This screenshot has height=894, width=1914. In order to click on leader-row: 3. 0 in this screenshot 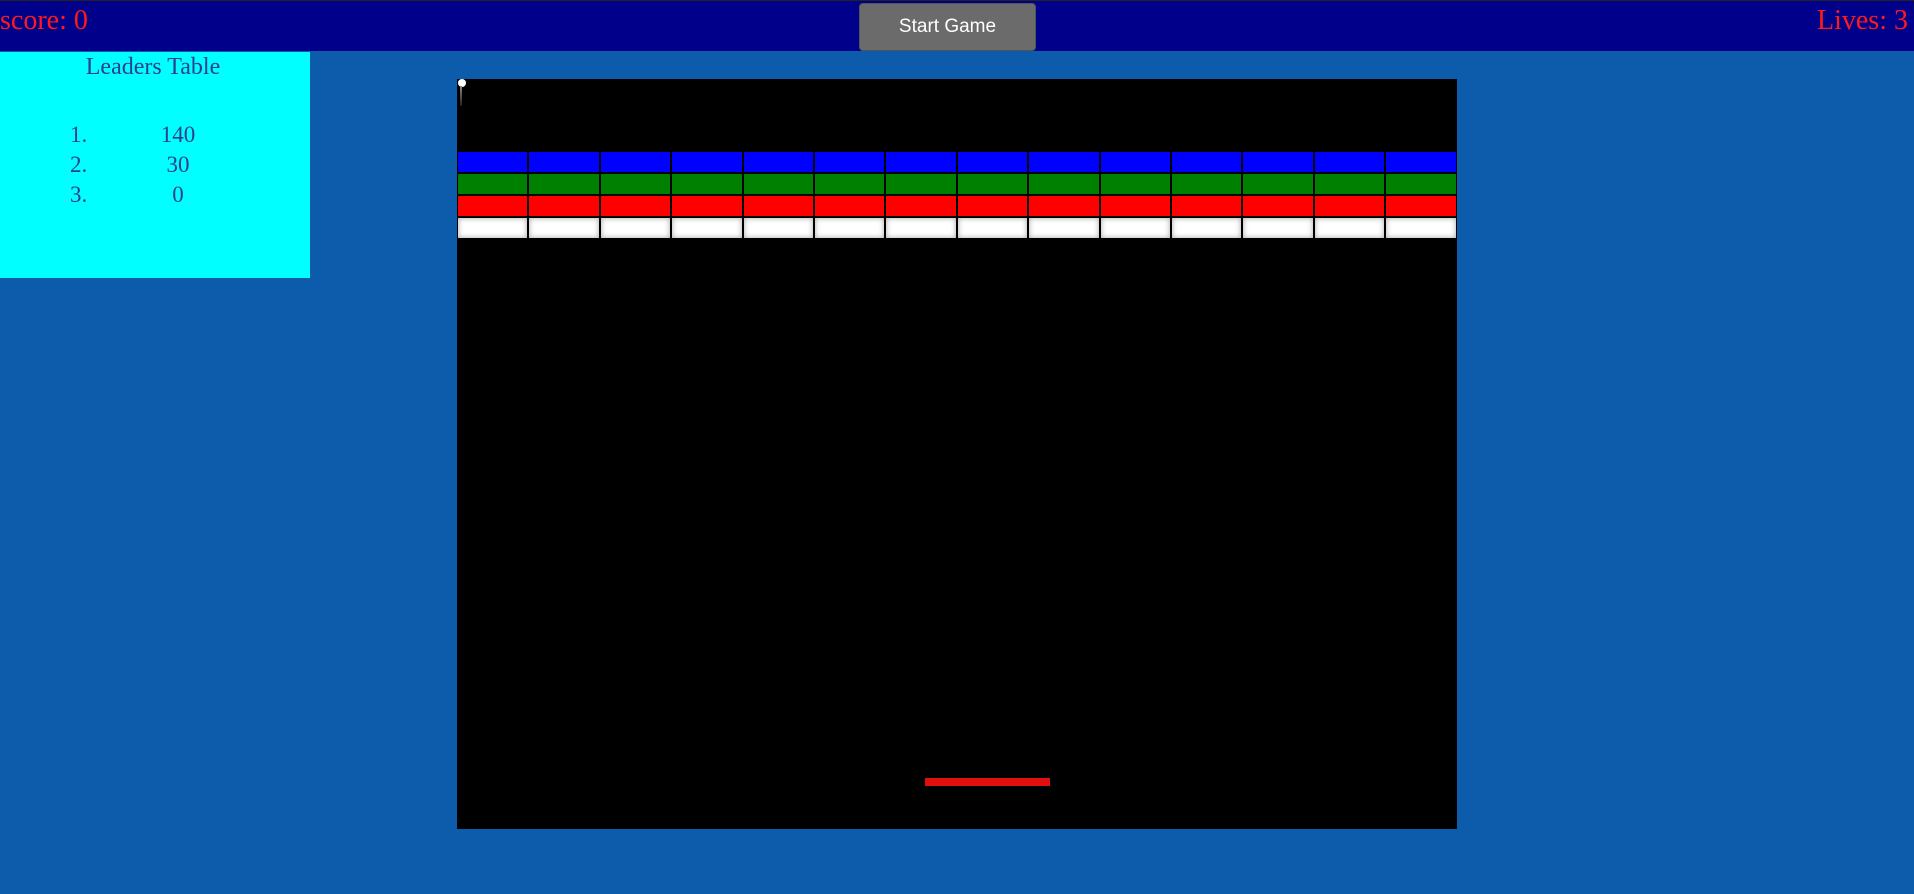, I will do `click(155, 197)`.